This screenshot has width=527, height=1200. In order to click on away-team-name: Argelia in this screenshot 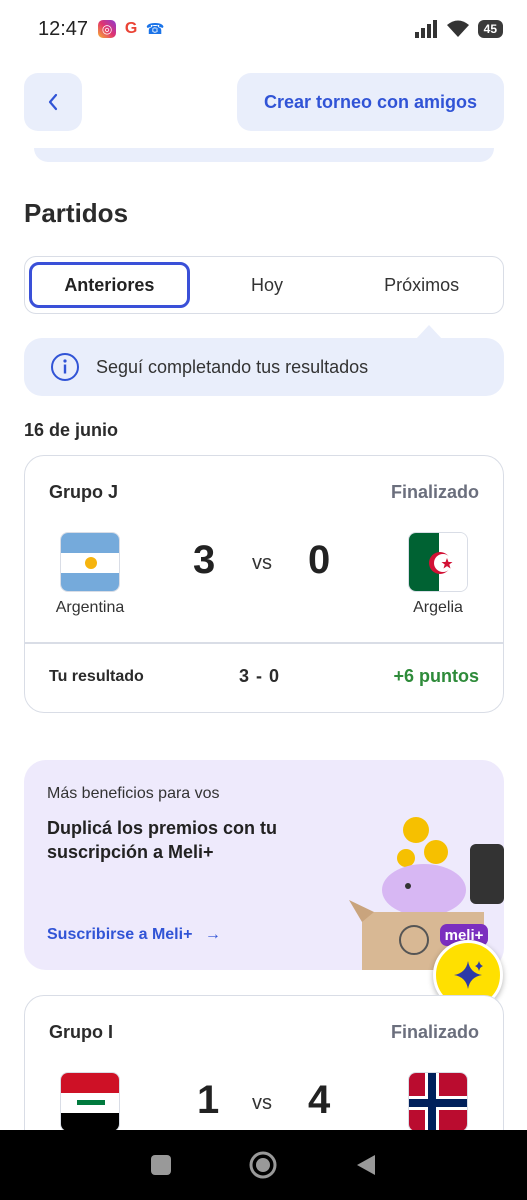, I will do `click(438, 607)`.